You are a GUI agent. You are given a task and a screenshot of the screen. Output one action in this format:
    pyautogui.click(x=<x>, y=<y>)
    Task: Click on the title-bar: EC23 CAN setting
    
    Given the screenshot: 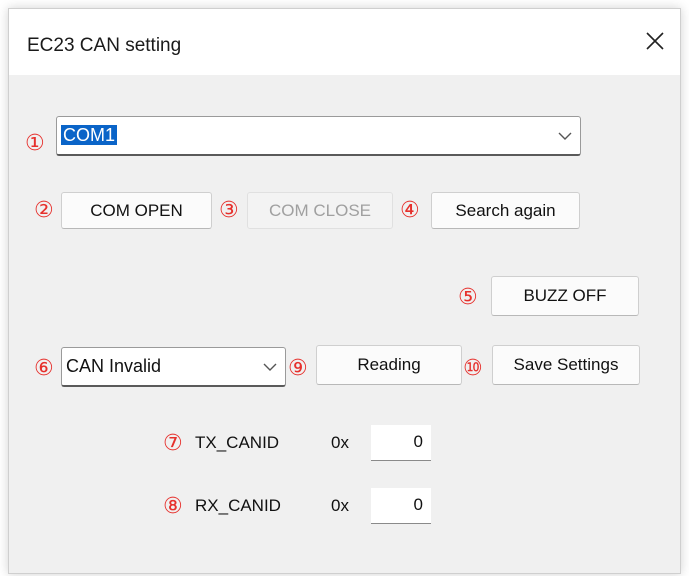 What is the action you would take?
    pyautogui.click(x=344, y=42)
    